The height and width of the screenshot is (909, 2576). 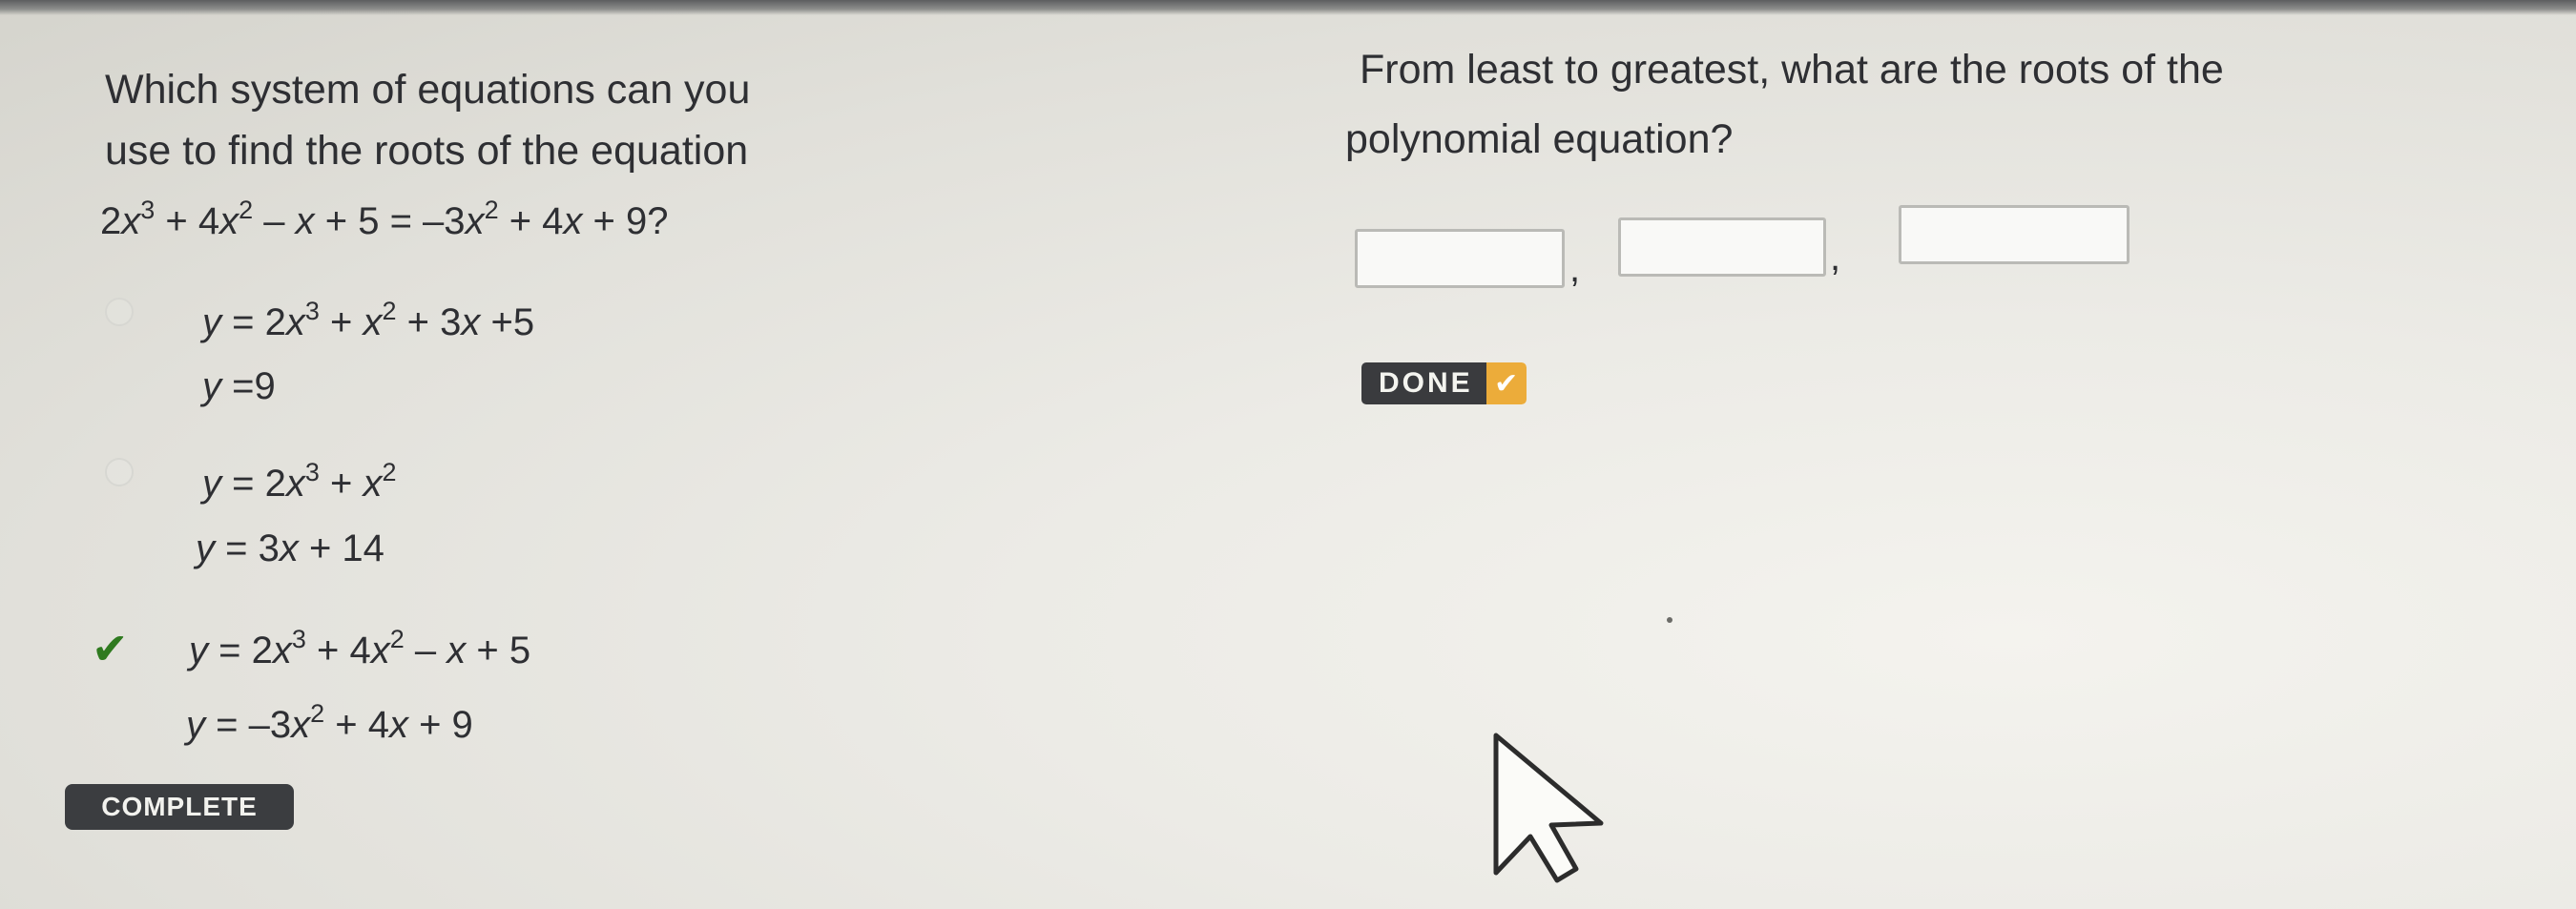 I want to click on mouse-pointer-icon, so click(x=1548, y=808).